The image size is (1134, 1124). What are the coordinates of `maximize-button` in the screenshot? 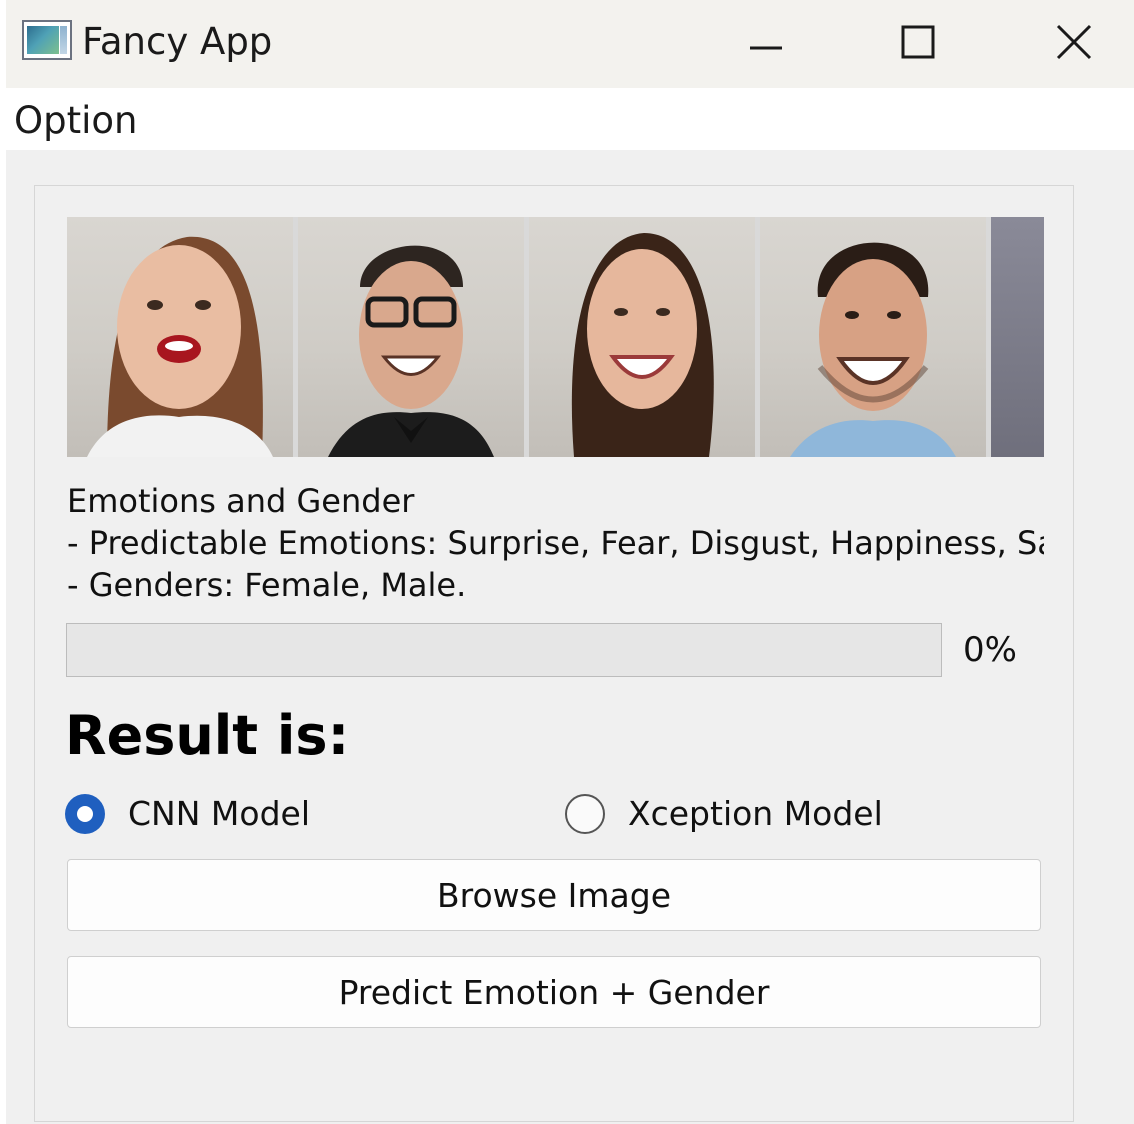 It's located at (918, 42).